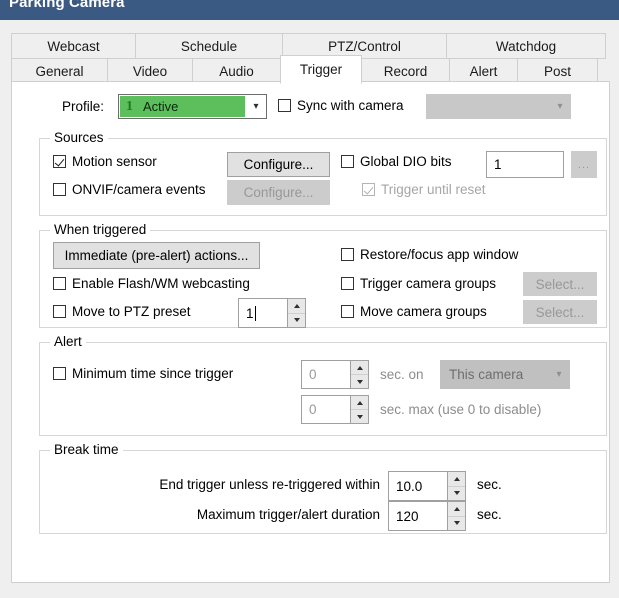 The width and height of the screenshot is (619, 598). What do you see at coordinates (122, 311) in the screenshot?
I see `move-to-ptz-preset-checkbox: Move to PTZ preset` at bounding box center [122, 311].